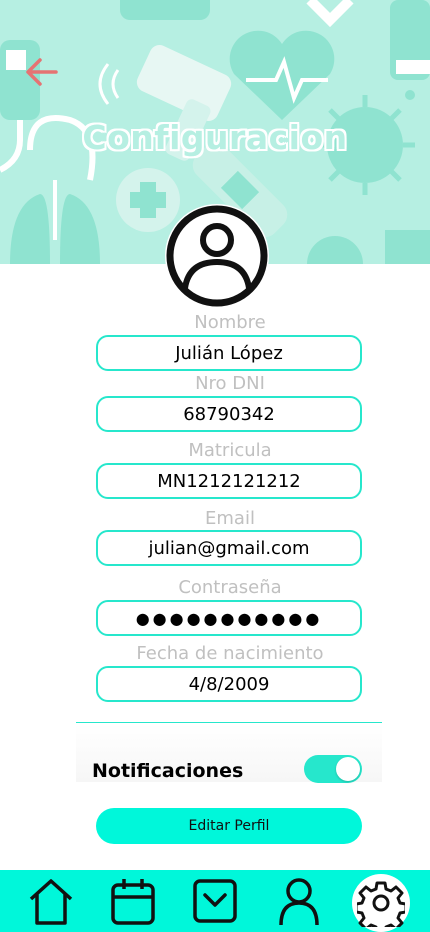  I want to click on nav-profile, so click(299, 901).